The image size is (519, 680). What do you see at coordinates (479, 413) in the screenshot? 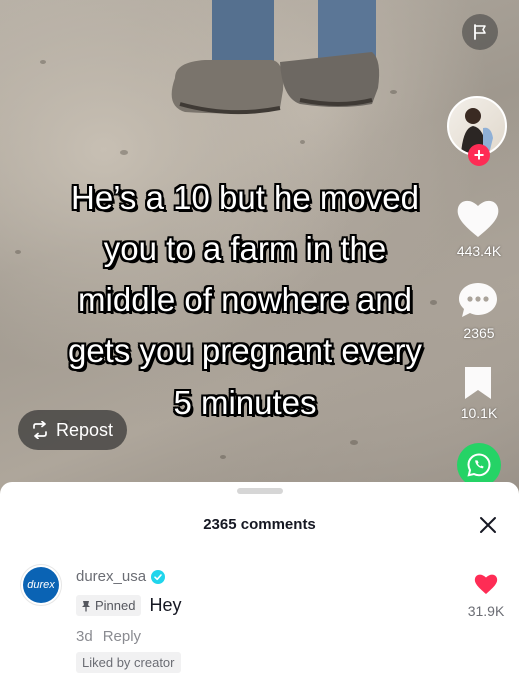
I see `save-count: 10.1K` at bounding box center [479, 413].